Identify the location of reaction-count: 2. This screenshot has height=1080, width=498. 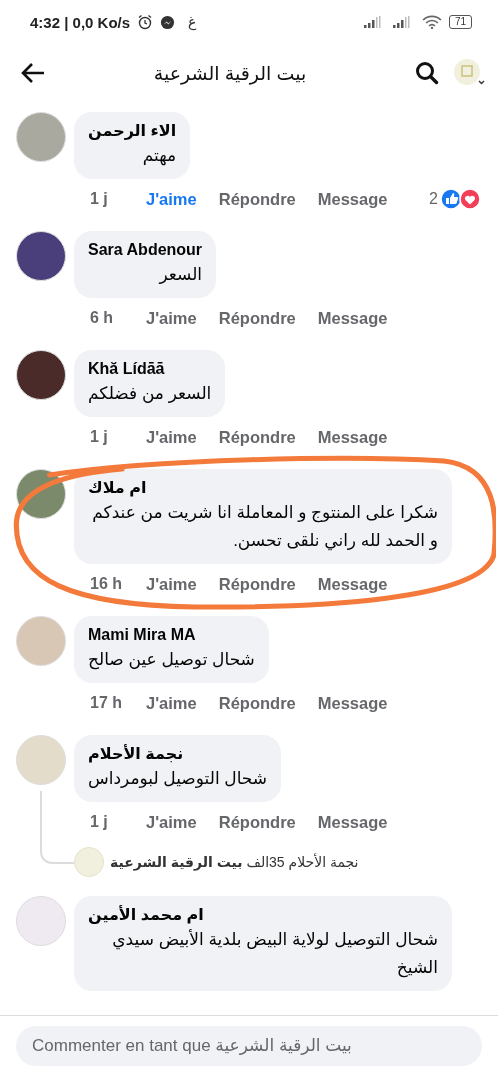
(433, 199).